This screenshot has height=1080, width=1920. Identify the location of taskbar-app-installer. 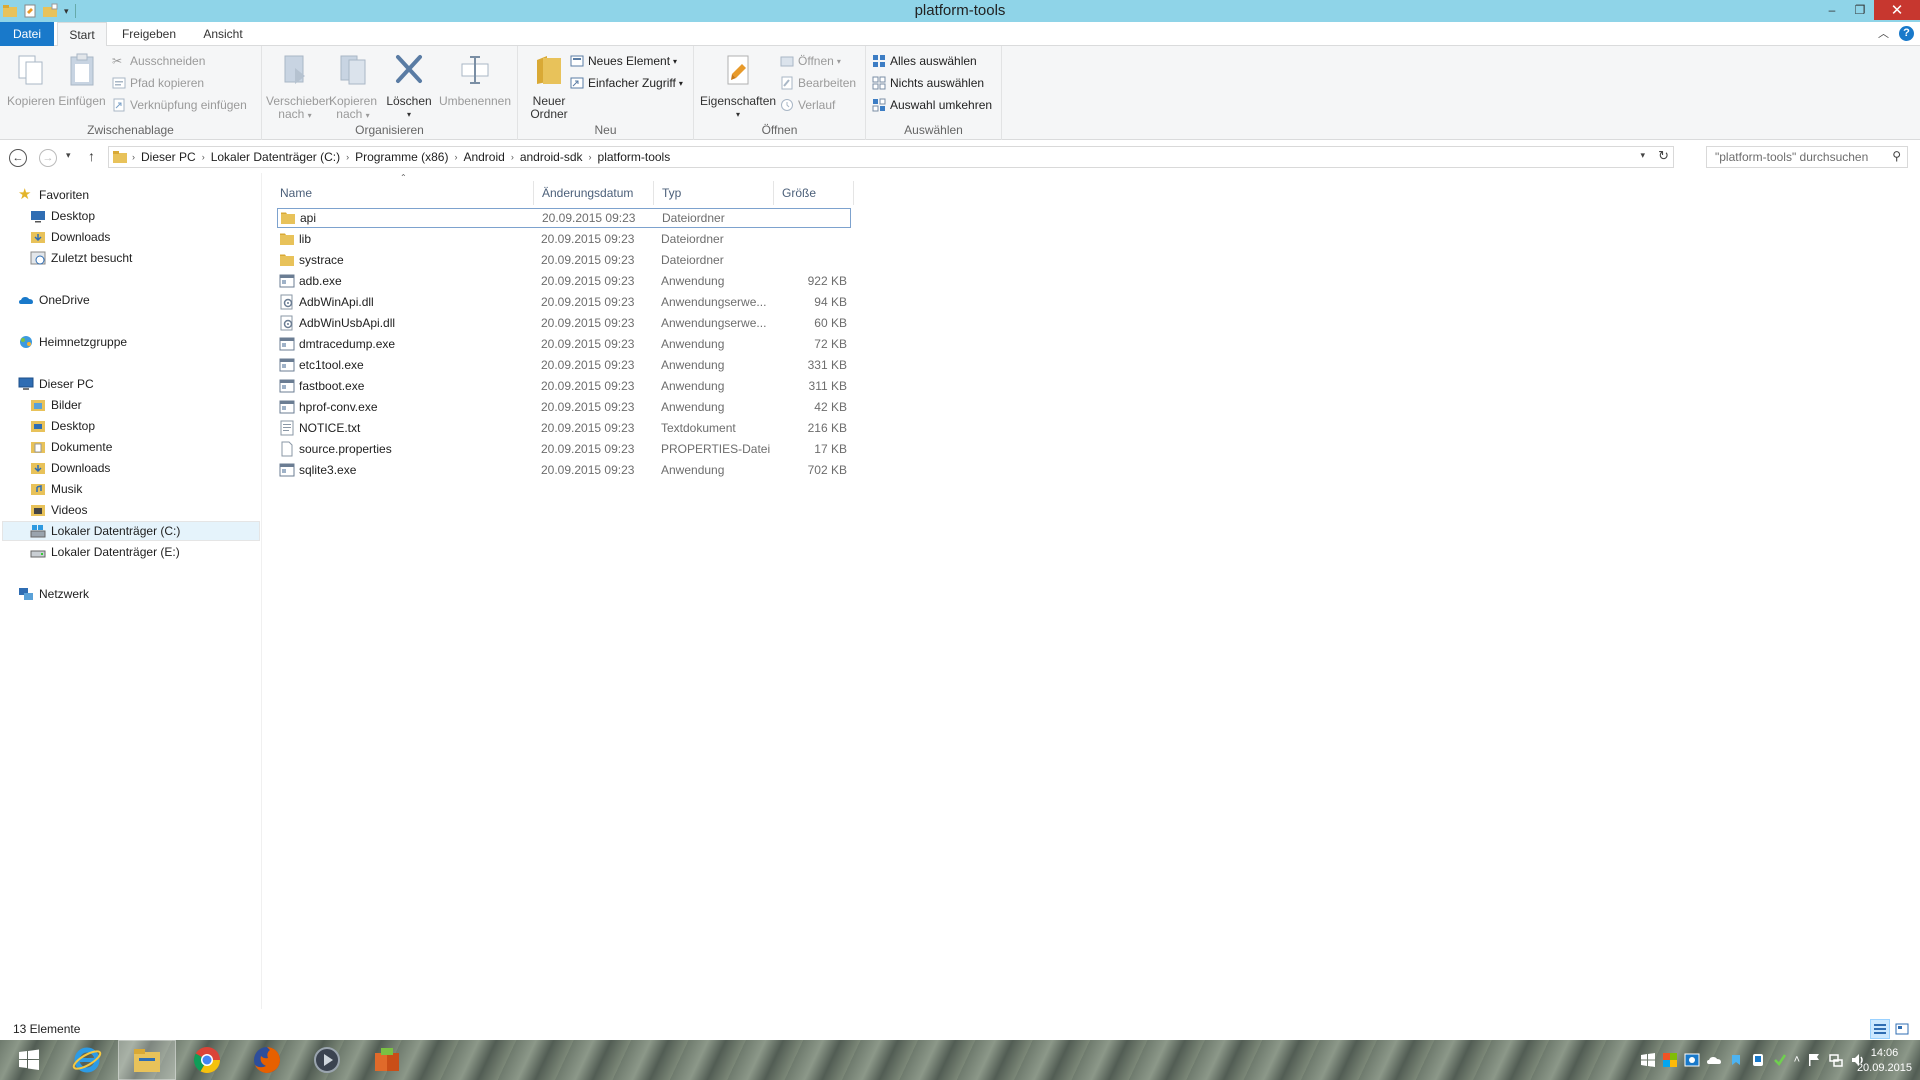
(387, 1060).